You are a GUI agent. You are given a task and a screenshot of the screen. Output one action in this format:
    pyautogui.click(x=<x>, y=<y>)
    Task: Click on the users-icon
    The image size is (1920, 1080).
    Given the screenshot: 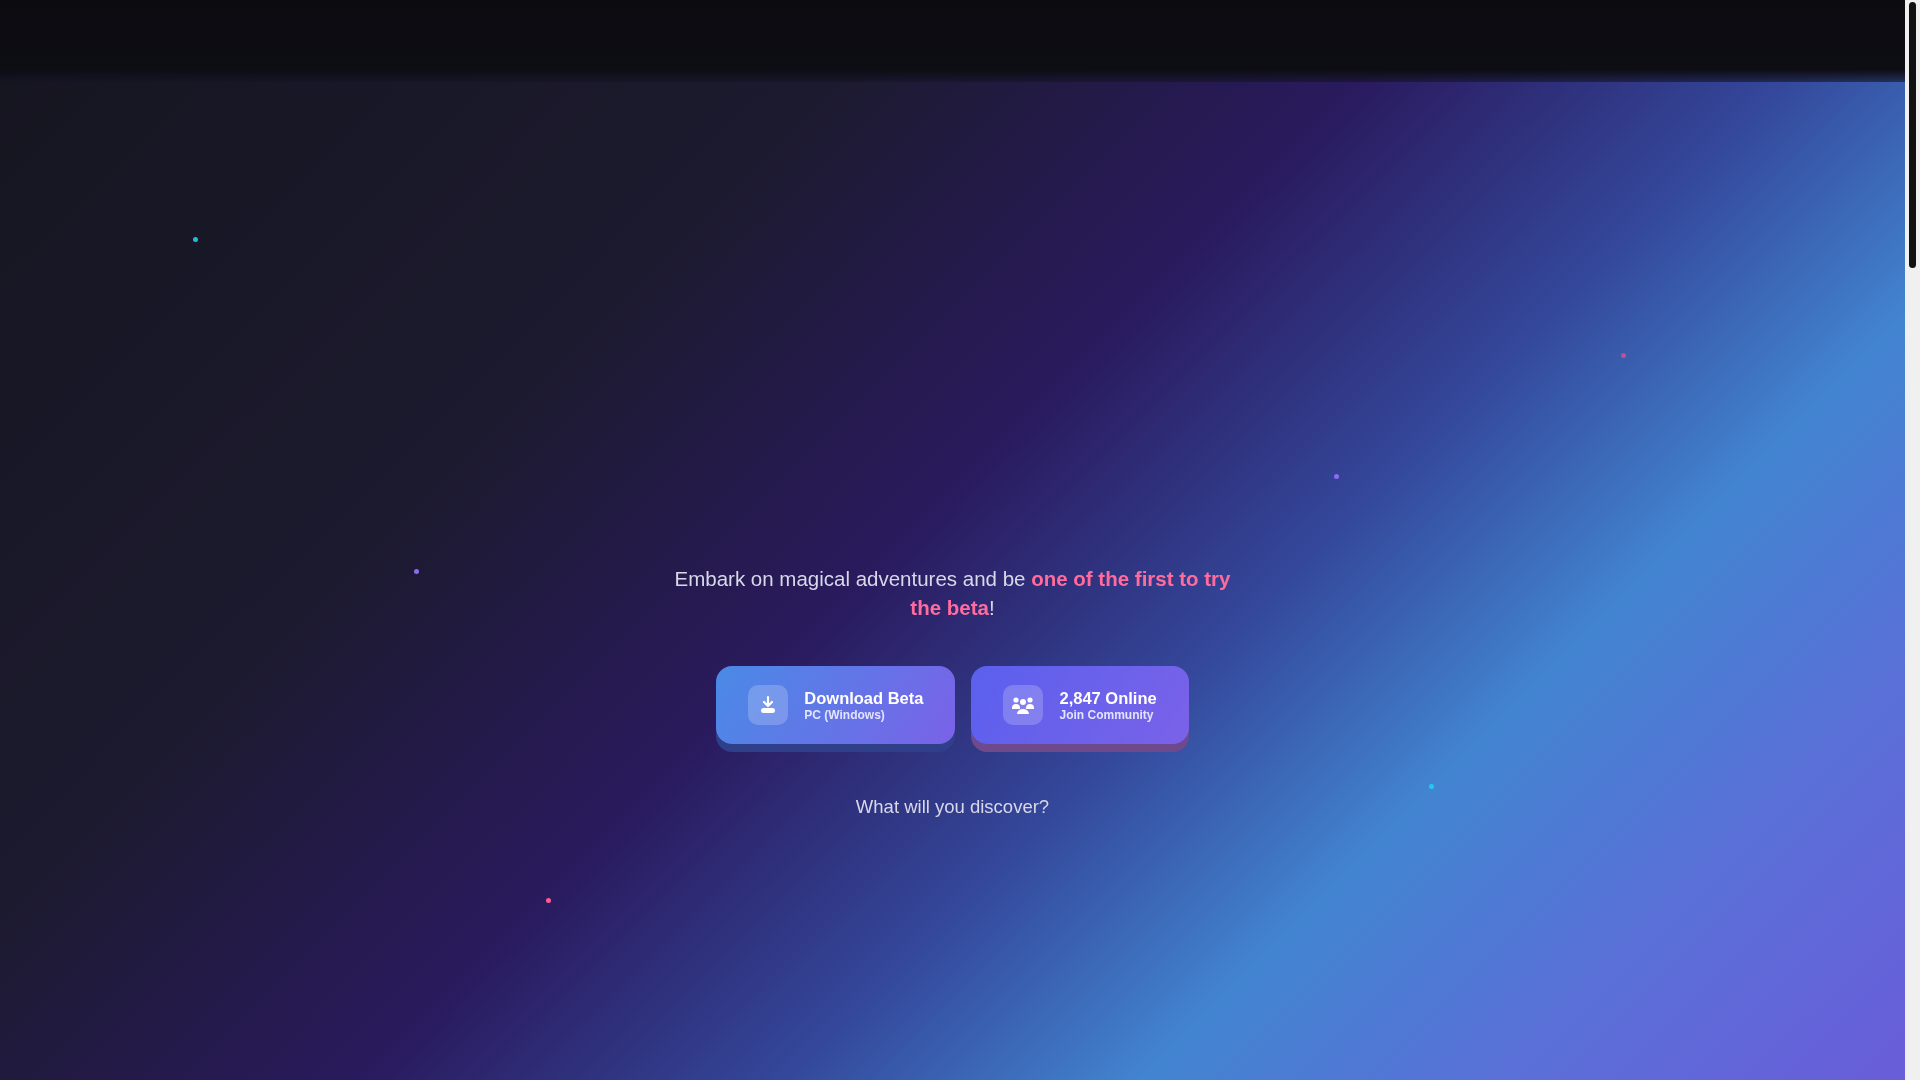 What is the action you would take?
    pyautogui.click(x=1023, y=705)
    